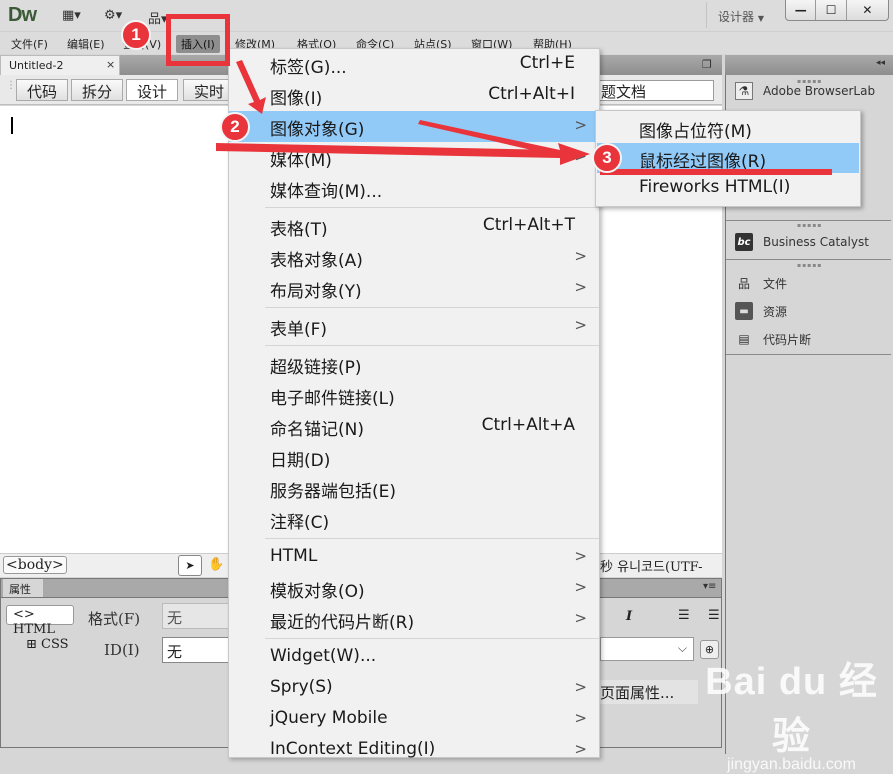 Image resolution: width=893 pixels, height=774 pixels. Describe the element at coordinates (235, 127) in the screenshot. I see `annotation-step-2: 2` at that location.